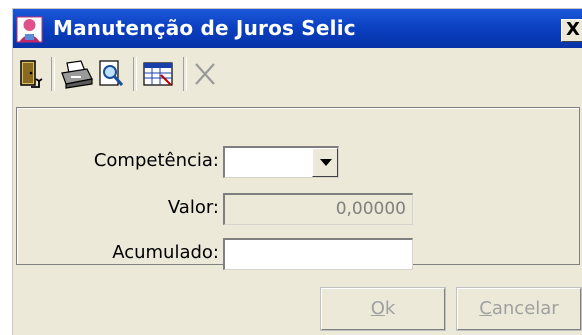  Describe the element at coordinates (390, 308) in the screenshot. I see `ok-label: k` at that location.